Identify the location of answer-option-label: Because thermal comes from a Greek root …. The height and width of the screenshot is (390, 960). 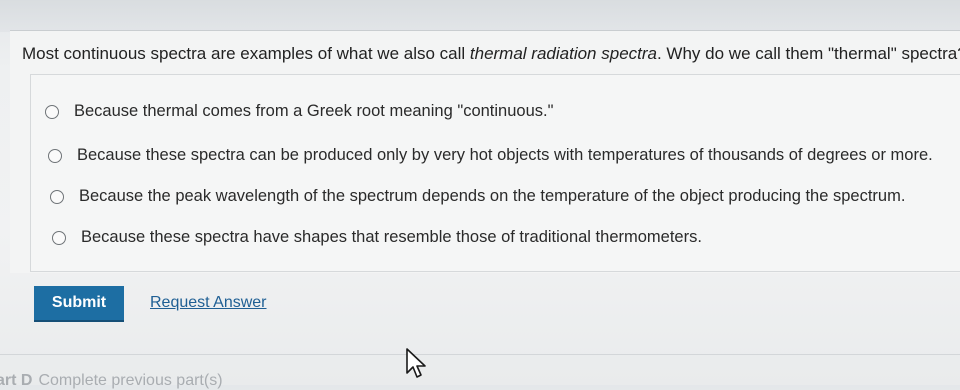
(314, 111).